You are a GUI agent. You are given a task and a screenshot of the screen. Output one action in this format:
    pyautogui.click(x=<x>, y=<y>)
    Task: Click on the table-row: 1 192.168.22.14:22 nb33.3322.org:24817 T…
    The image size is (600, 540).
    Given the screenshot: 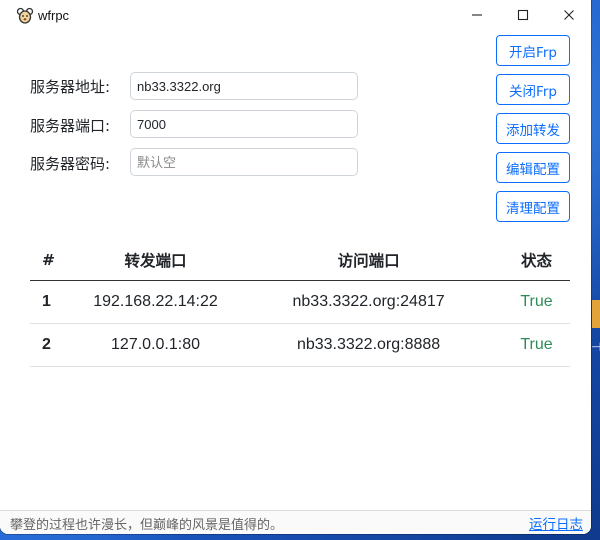 What is the action you would take?
    pyautogui.click(x=300, y=302)
    